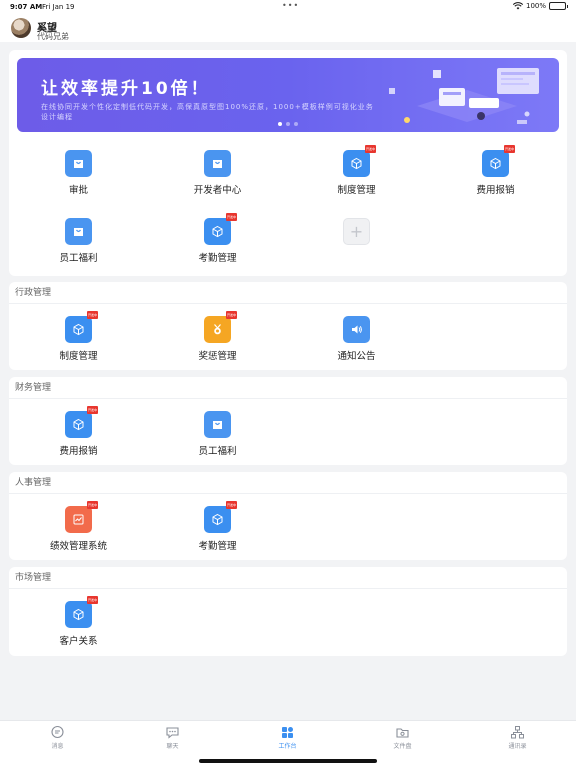 The height and width of the screenshot is (768, 576). I want to click on banner-illustration, so click(464, 96).